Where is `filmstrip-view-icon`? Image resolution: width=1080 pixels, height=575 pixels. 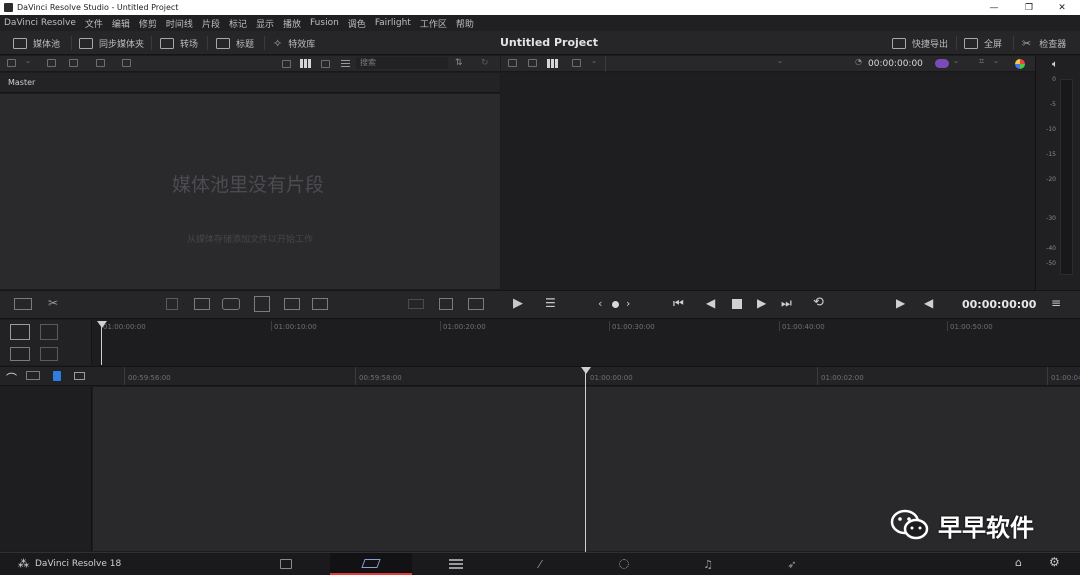
filmstrip-view-icon is located at coordinates (325, 64).